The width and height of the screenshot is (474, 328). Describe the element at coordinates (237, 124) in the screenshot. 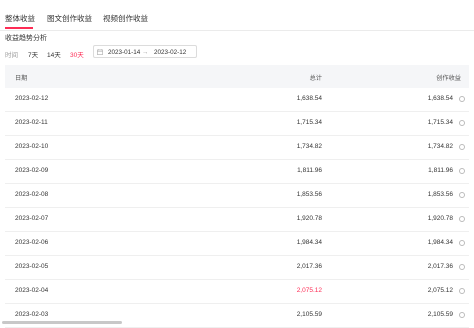

I see `table-row: 2023-02-11 1,715.34 1,715.34` at that location.